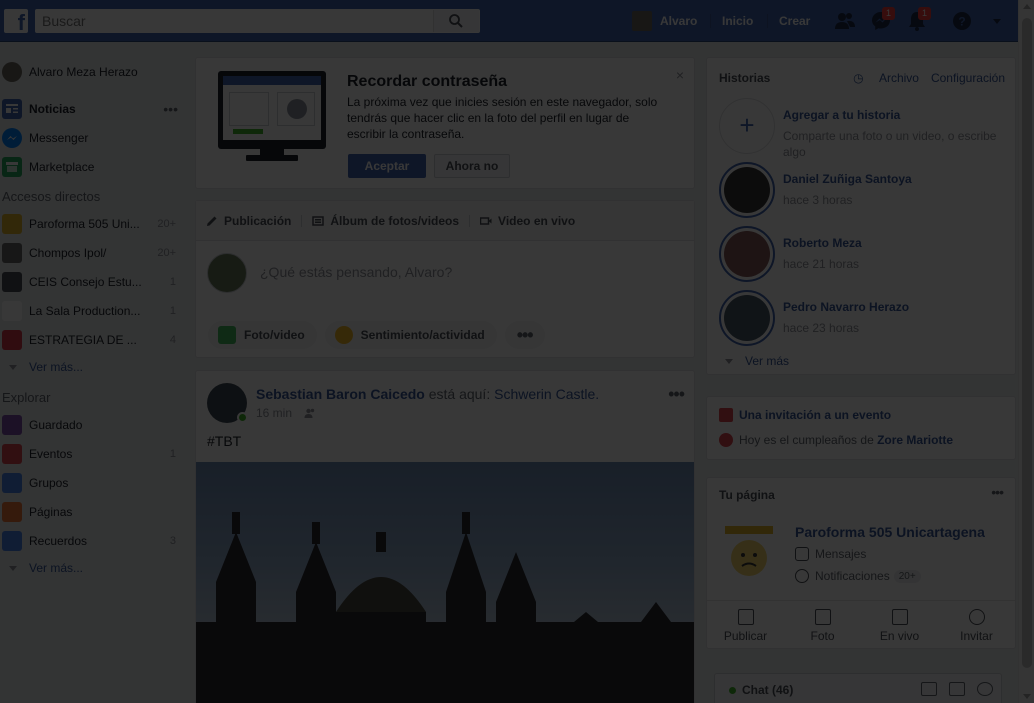  I want to click on post-meta: 16 min, so click(286, 413).